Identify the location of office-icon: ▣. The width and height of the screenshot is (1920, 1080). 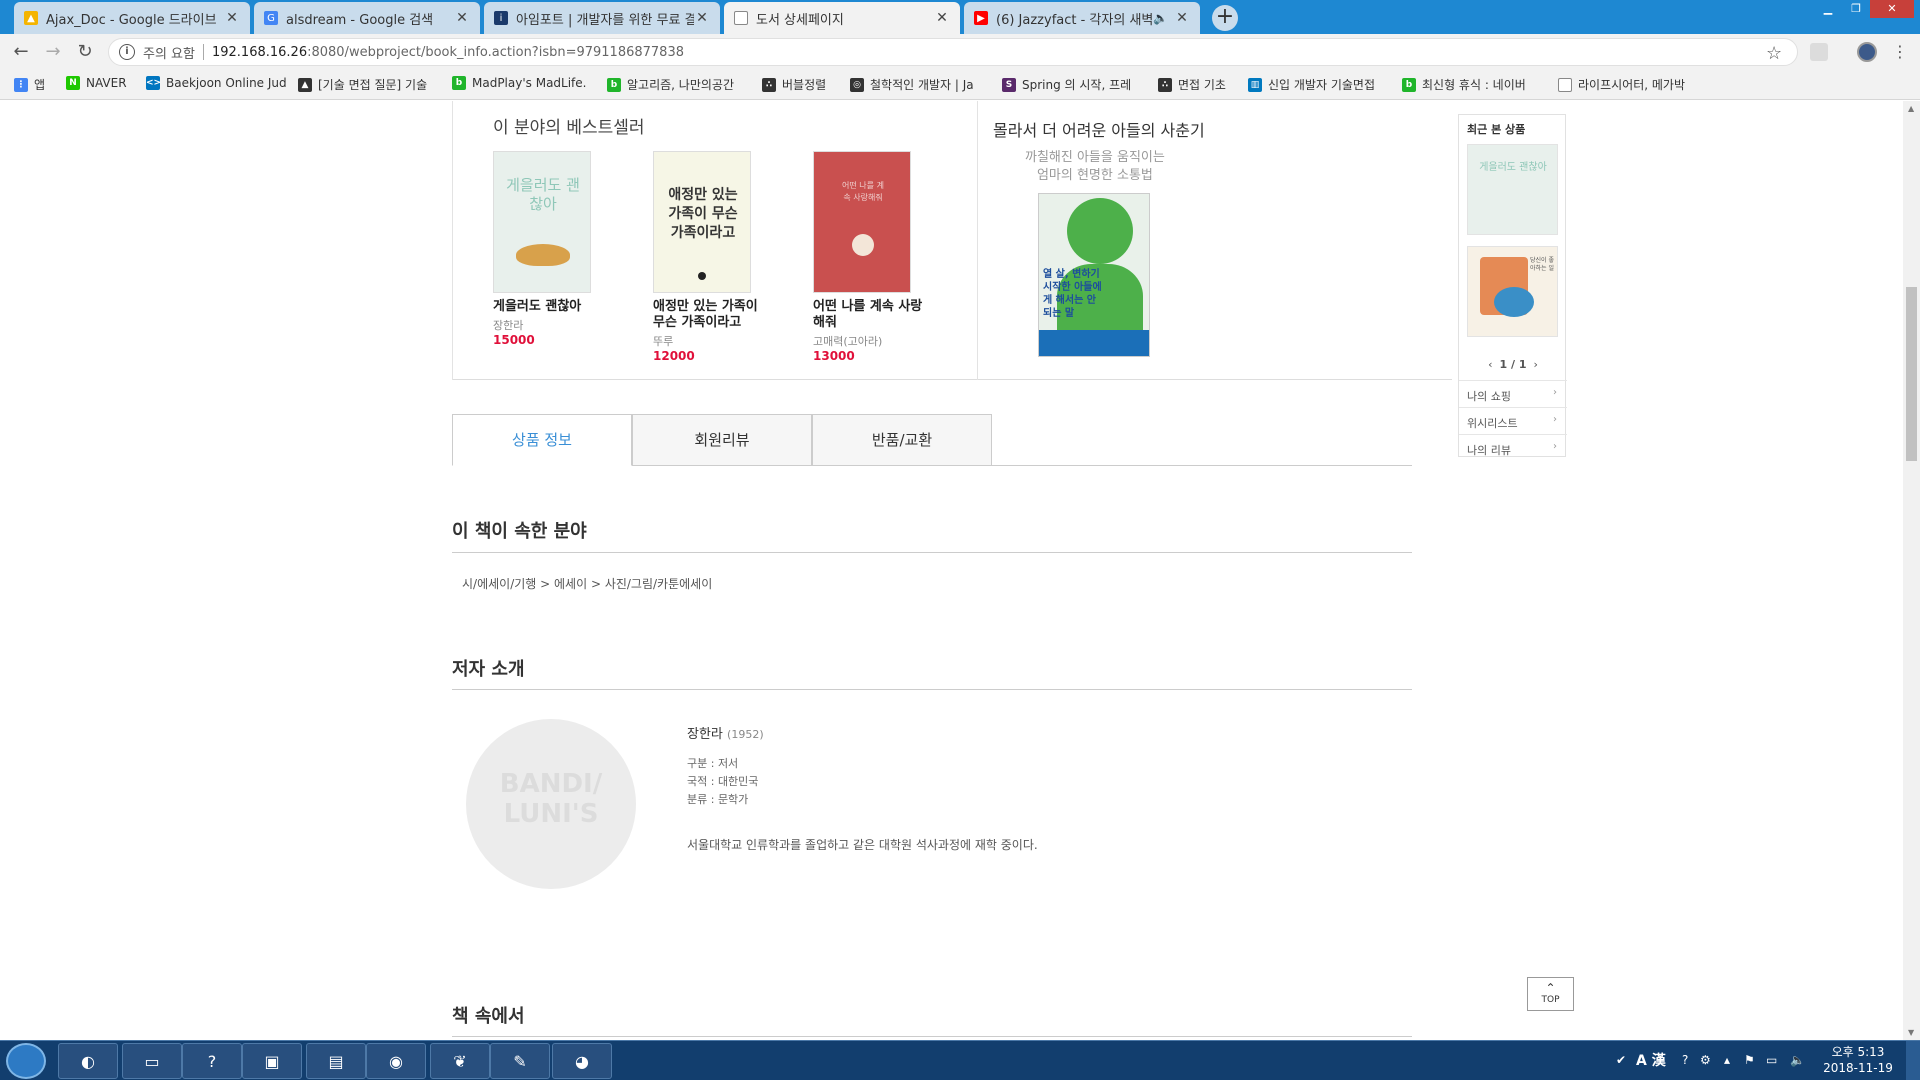
(272, 1061).